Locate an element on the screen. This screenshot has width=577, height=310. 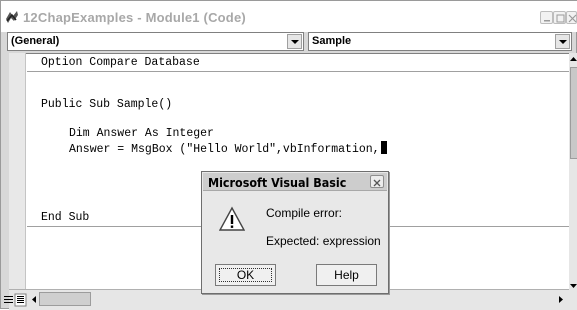
object-combo: (General) is located at coordinates (155, 41).